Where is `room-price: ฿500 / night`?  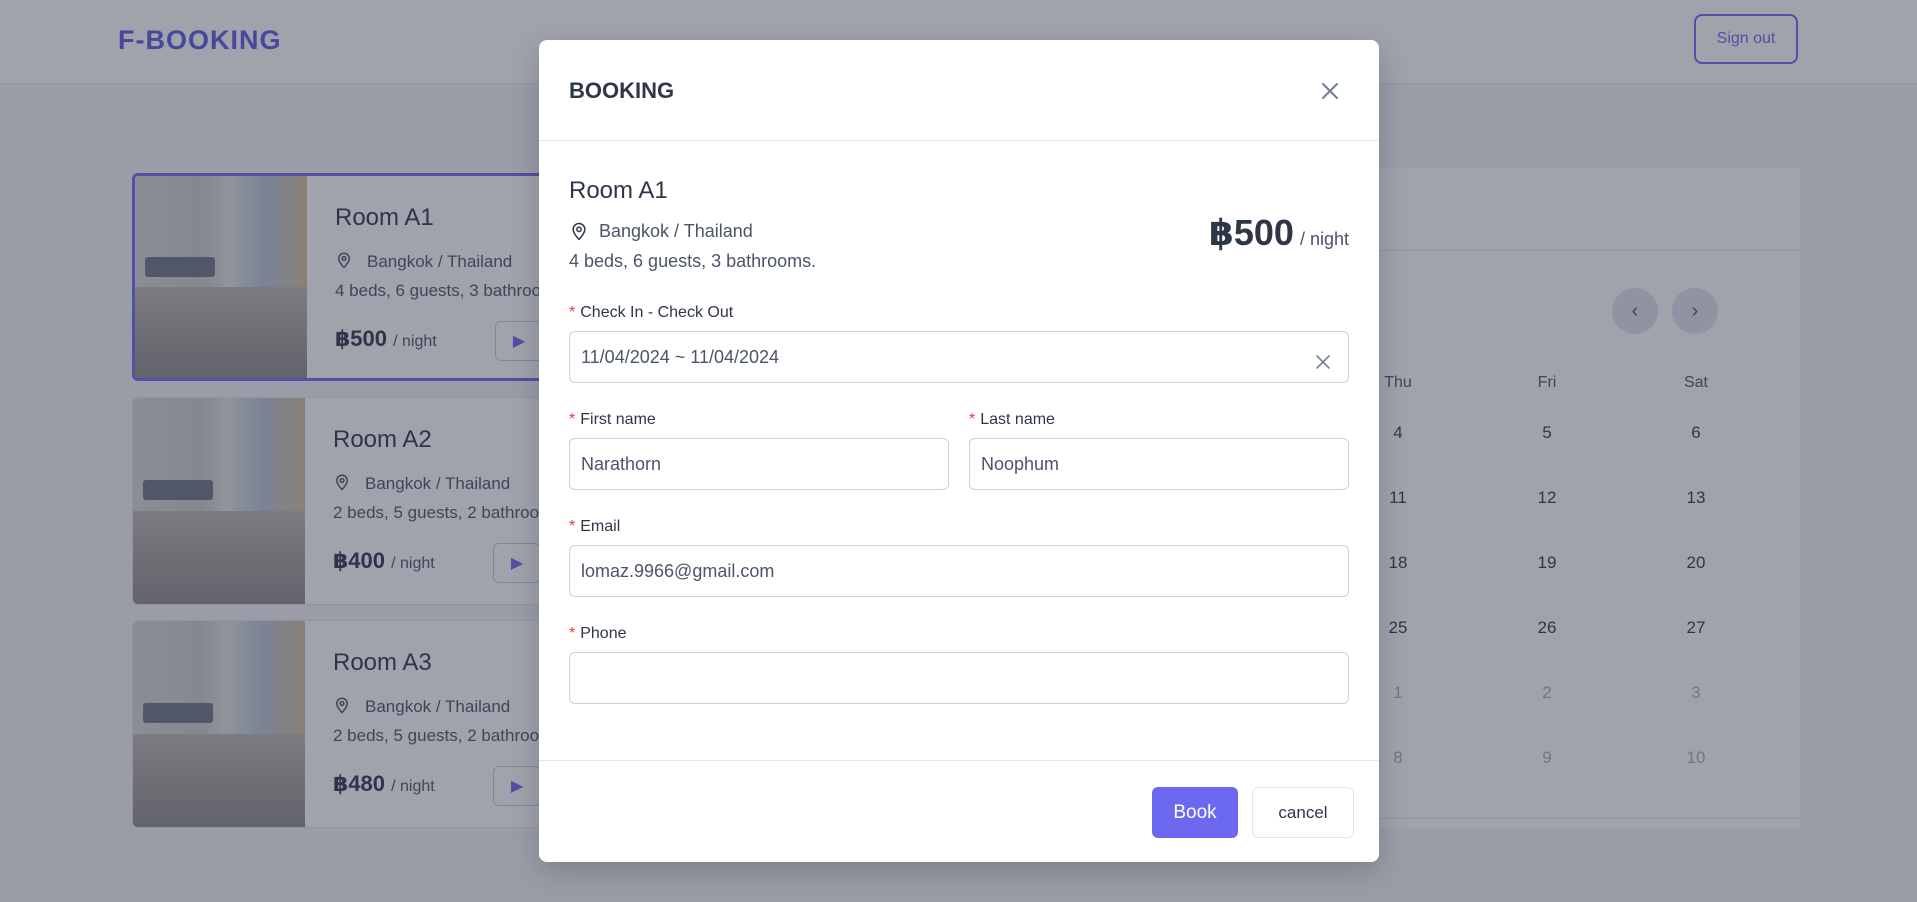
room-price: ฿500 / night is located at coordinates (1279, 233).